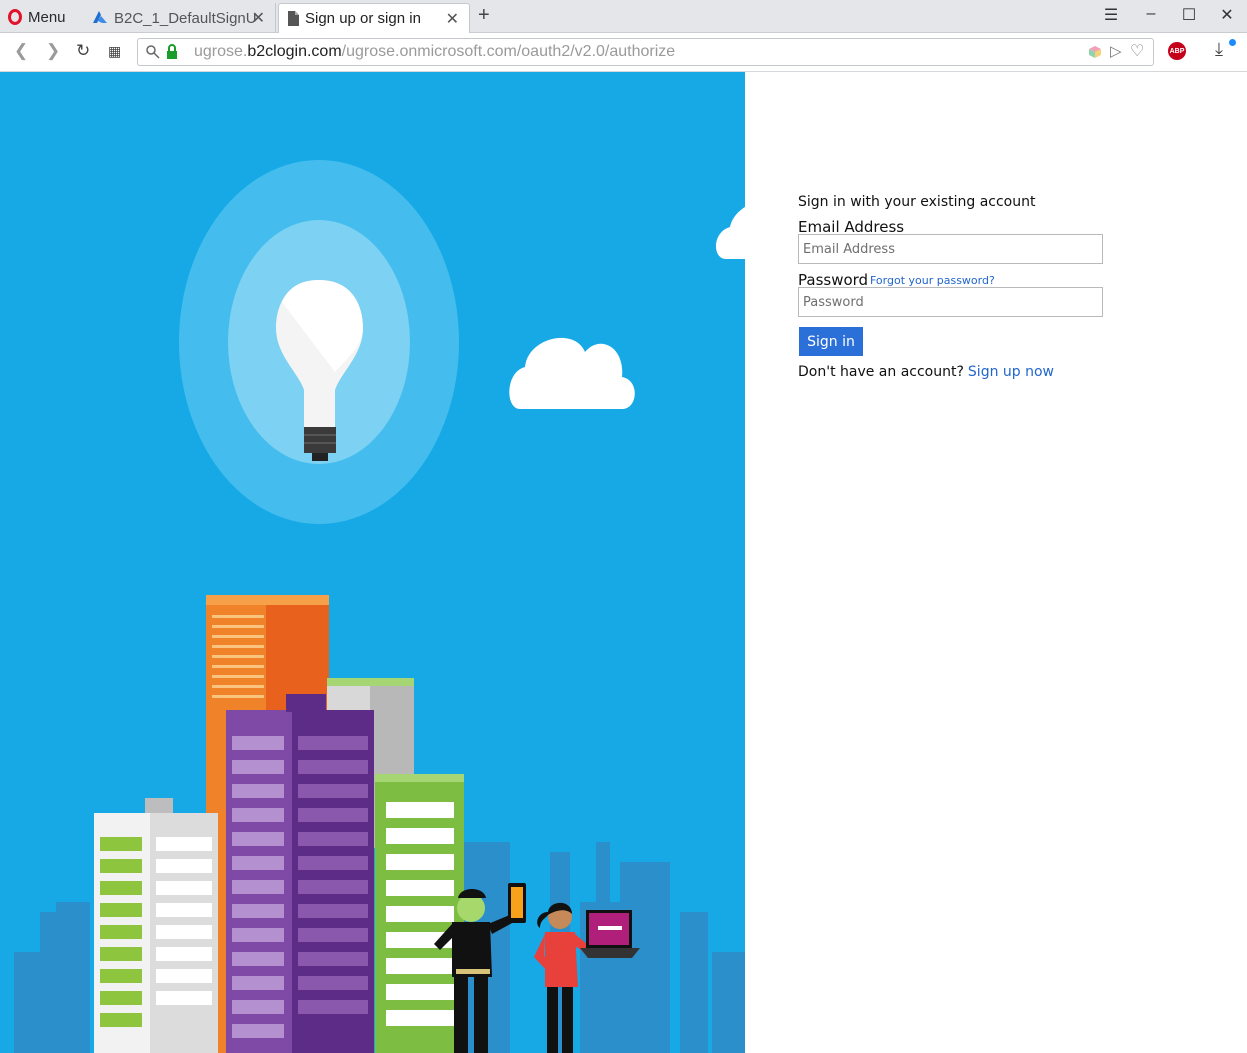 This screenshot has height=1053, width=1247. Describe the element at coordinates (153, 52) in the screenshot. I see `site-info-icon` at that location.